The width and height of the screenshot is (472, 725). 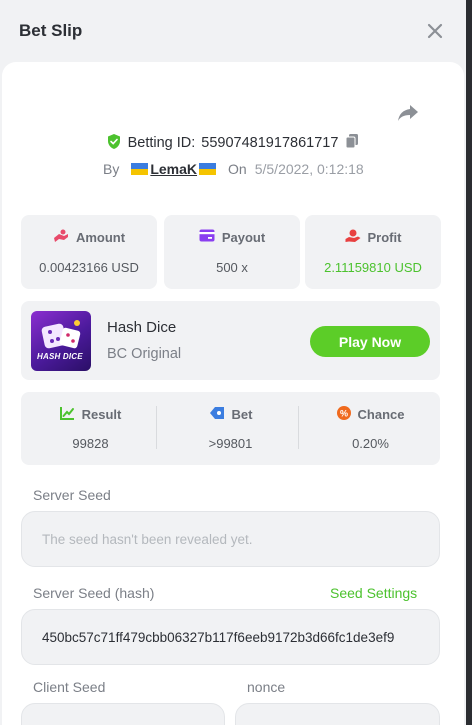 I want to click on result-chart-icon, so click(x=67, y=414).